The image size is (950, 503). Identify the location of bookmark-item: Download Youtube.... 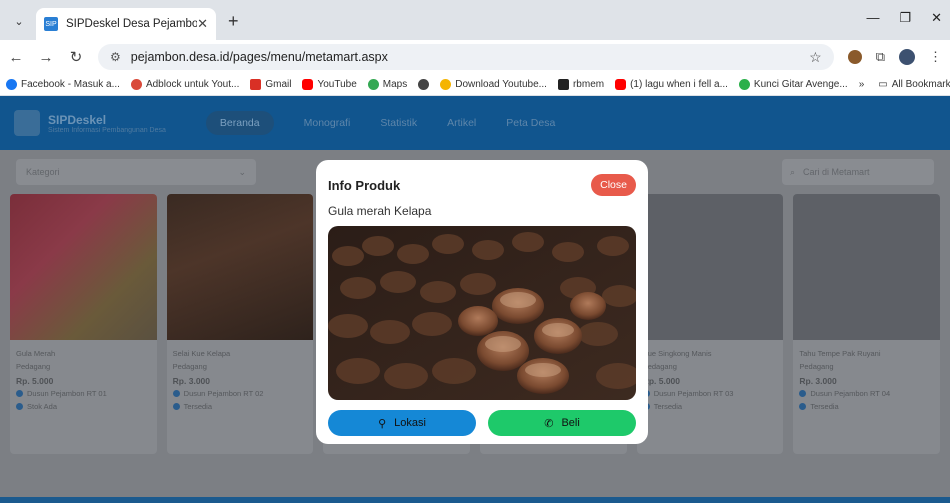
(493, 84).